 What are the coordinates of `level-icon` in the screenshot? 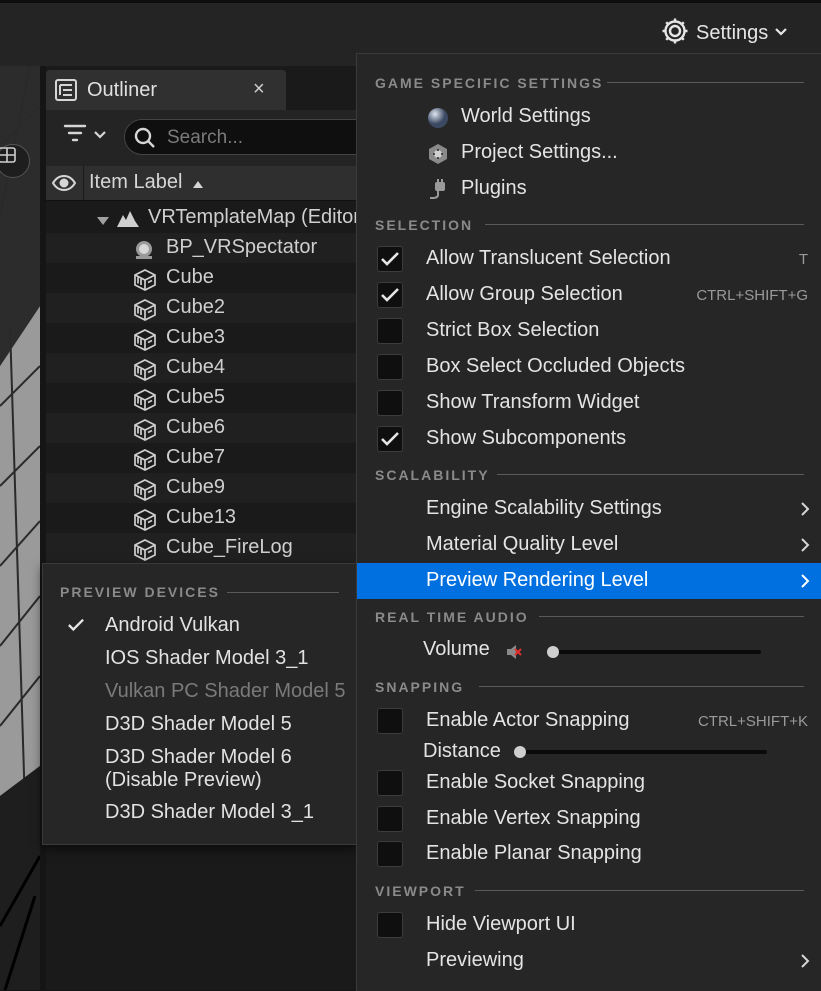 It's located at (128, 221).